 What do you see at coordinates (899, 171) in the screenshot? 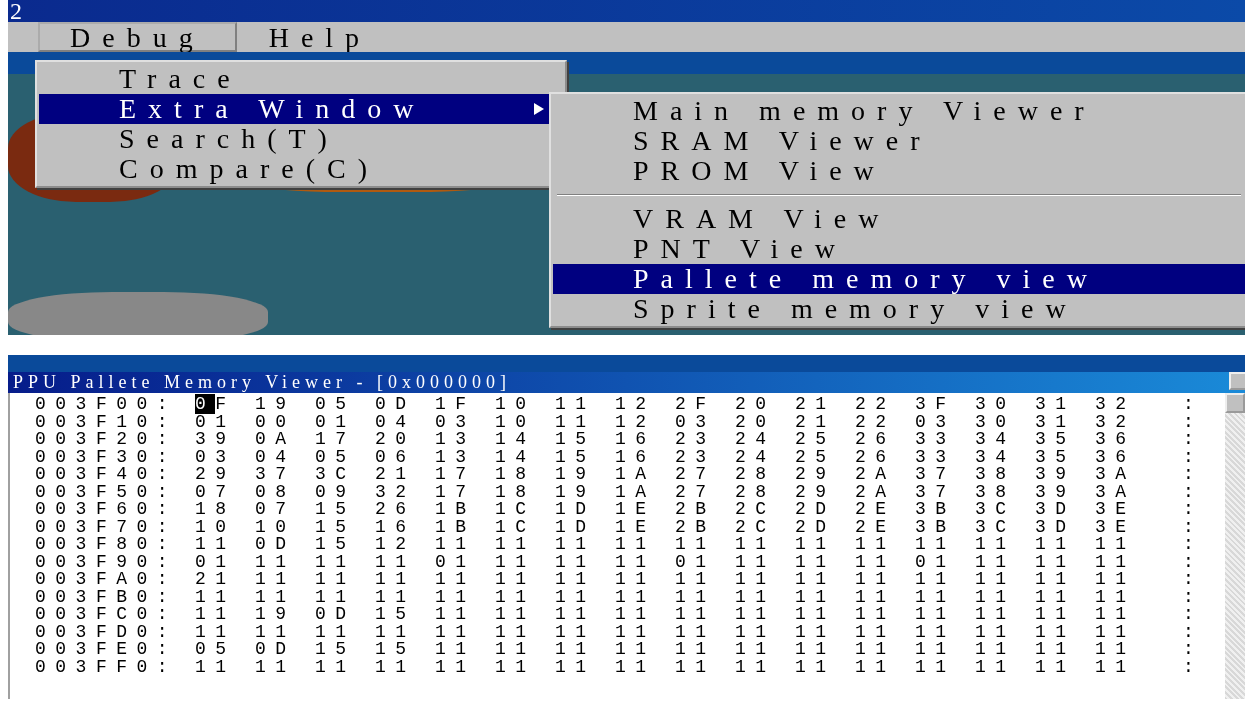
I see `menu-item: PROM View` at bounding box center [899, 171].